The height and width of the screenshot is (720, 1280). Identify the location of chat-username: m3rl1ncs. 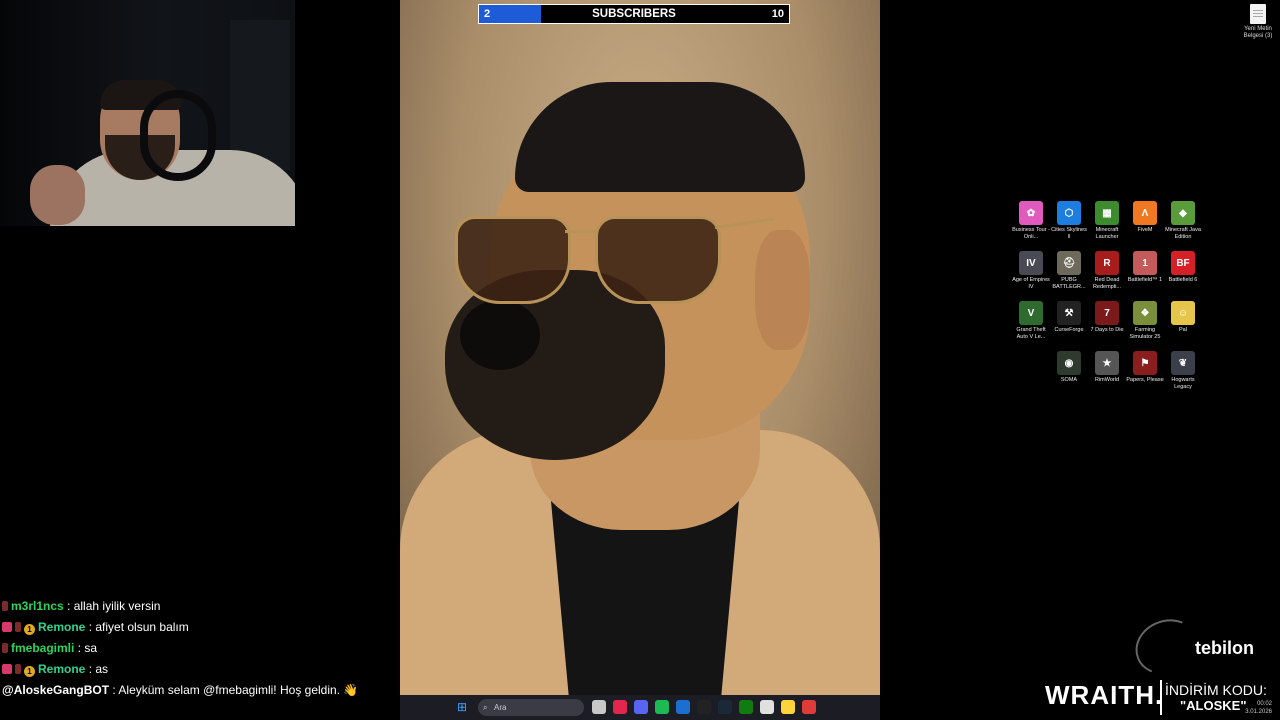
(37, 606).